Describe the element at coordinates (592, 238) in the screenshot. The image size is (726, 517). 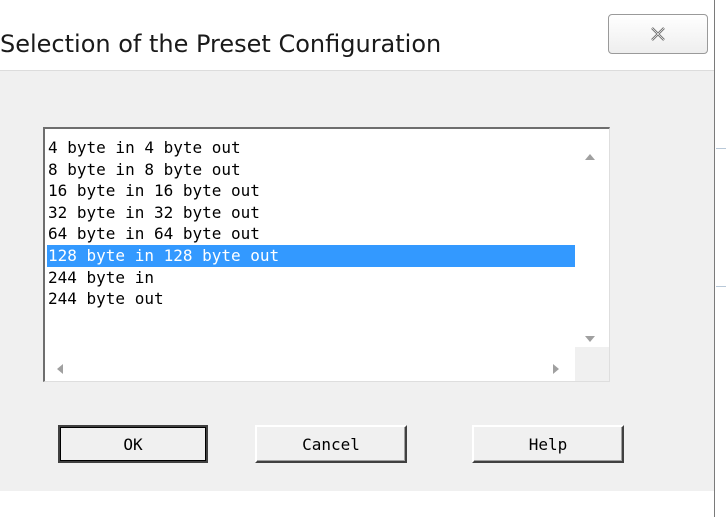
I see `vertical-scrollbar` at that location.